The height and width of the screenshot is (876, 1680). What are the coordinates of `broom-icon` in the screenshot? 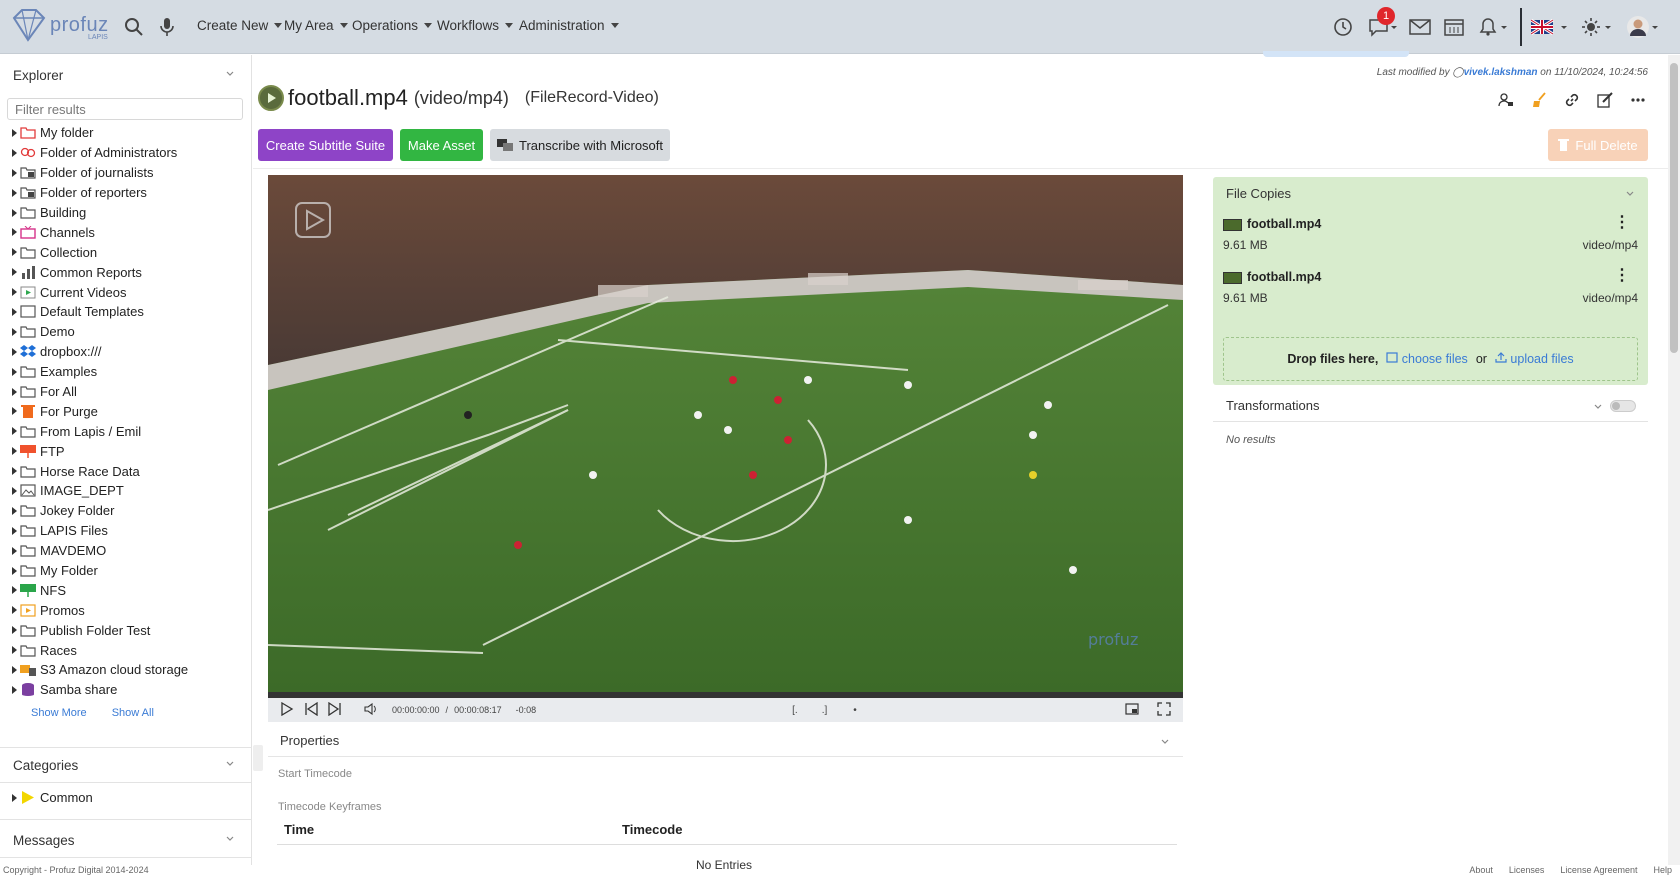 It's located at (1539, 100).